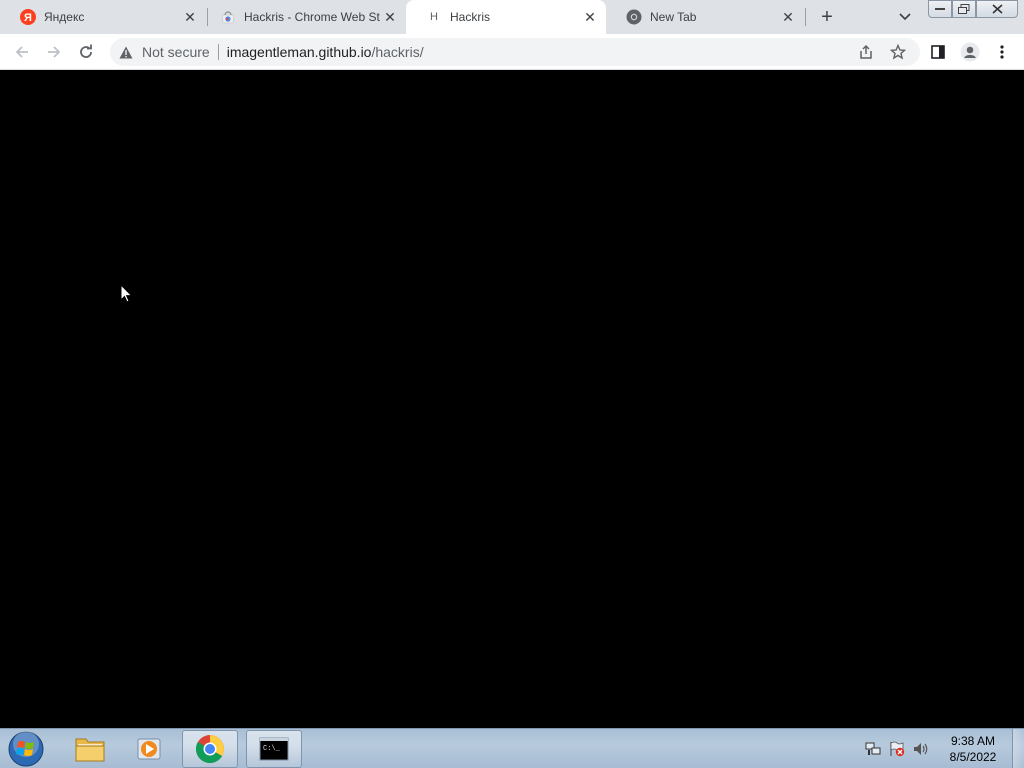 This screenshot has height=768, width=1024. I want to click on url-text: imagentleman.github.io/hackris/, so click(325, 52).